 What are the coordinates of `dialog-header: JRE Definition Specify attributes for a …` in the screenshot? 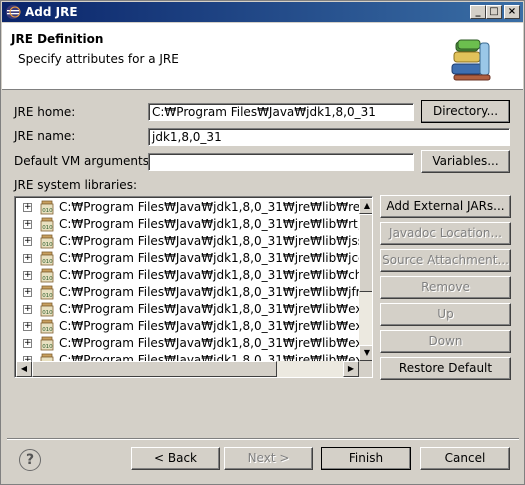 It's located at (262, 56).